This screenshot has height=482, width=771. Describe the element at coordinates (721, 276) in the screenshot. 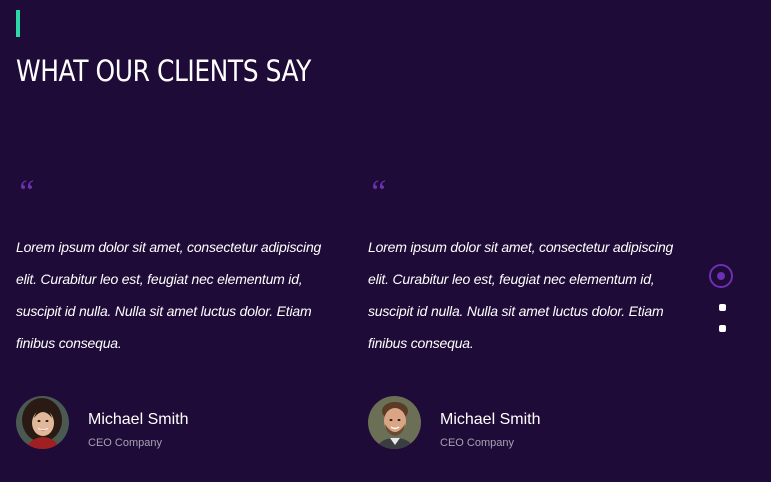

I see `pagination-dot-active` at that location.